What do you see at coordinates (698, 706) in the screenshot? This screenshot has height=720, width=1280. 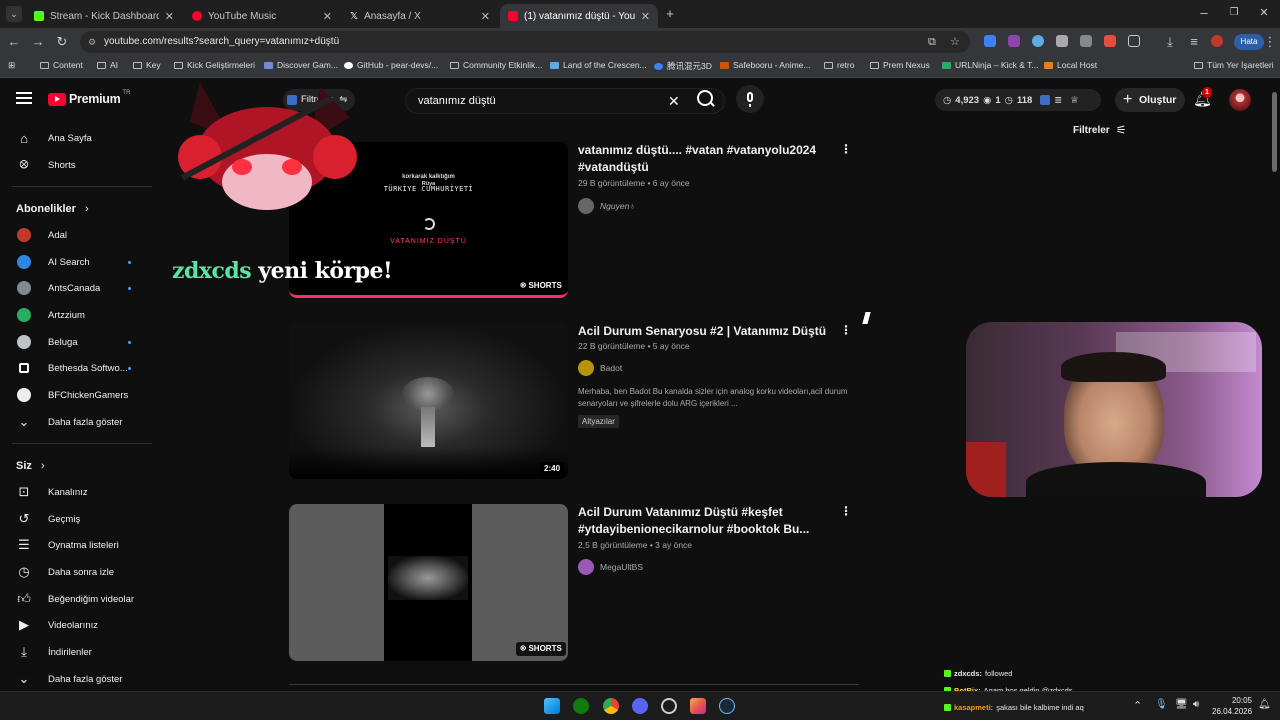 I see `instagram-icon` at bounding box center [698, 706].